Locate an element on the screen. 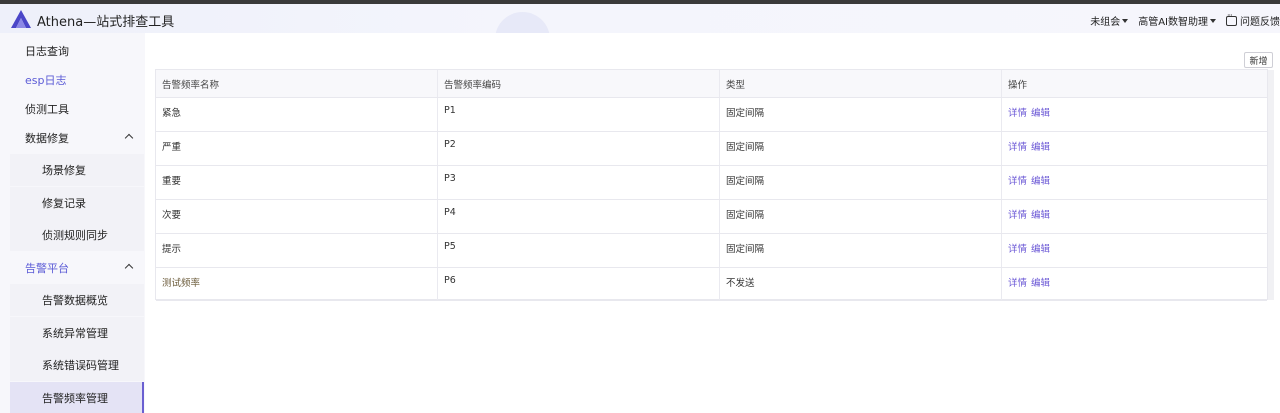  sidebar-item-alert-overview: 告警数据概览 is located at coordinates (77, 300).